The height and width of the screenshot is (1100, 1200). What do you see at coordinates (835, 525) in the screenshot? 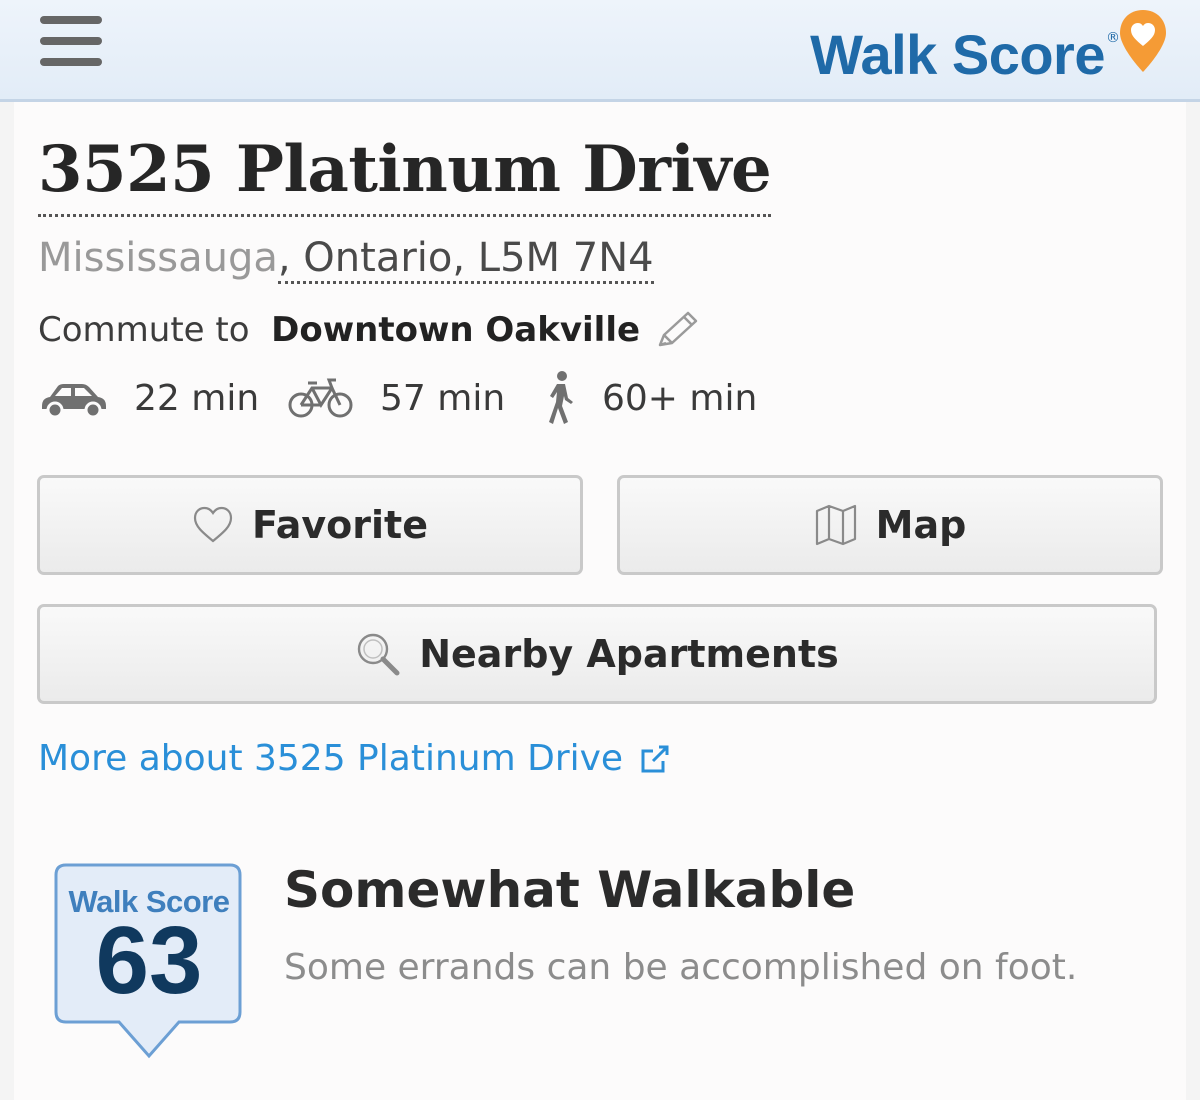
I see `folded-map-icon` at bounding box center [835, 525].